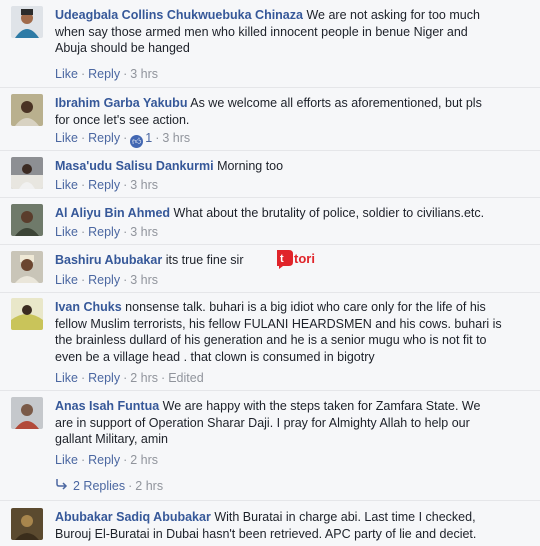  Describe the element at coordinates (185, 378) in the screenshot. I see `edited-label: Edited` at that location.